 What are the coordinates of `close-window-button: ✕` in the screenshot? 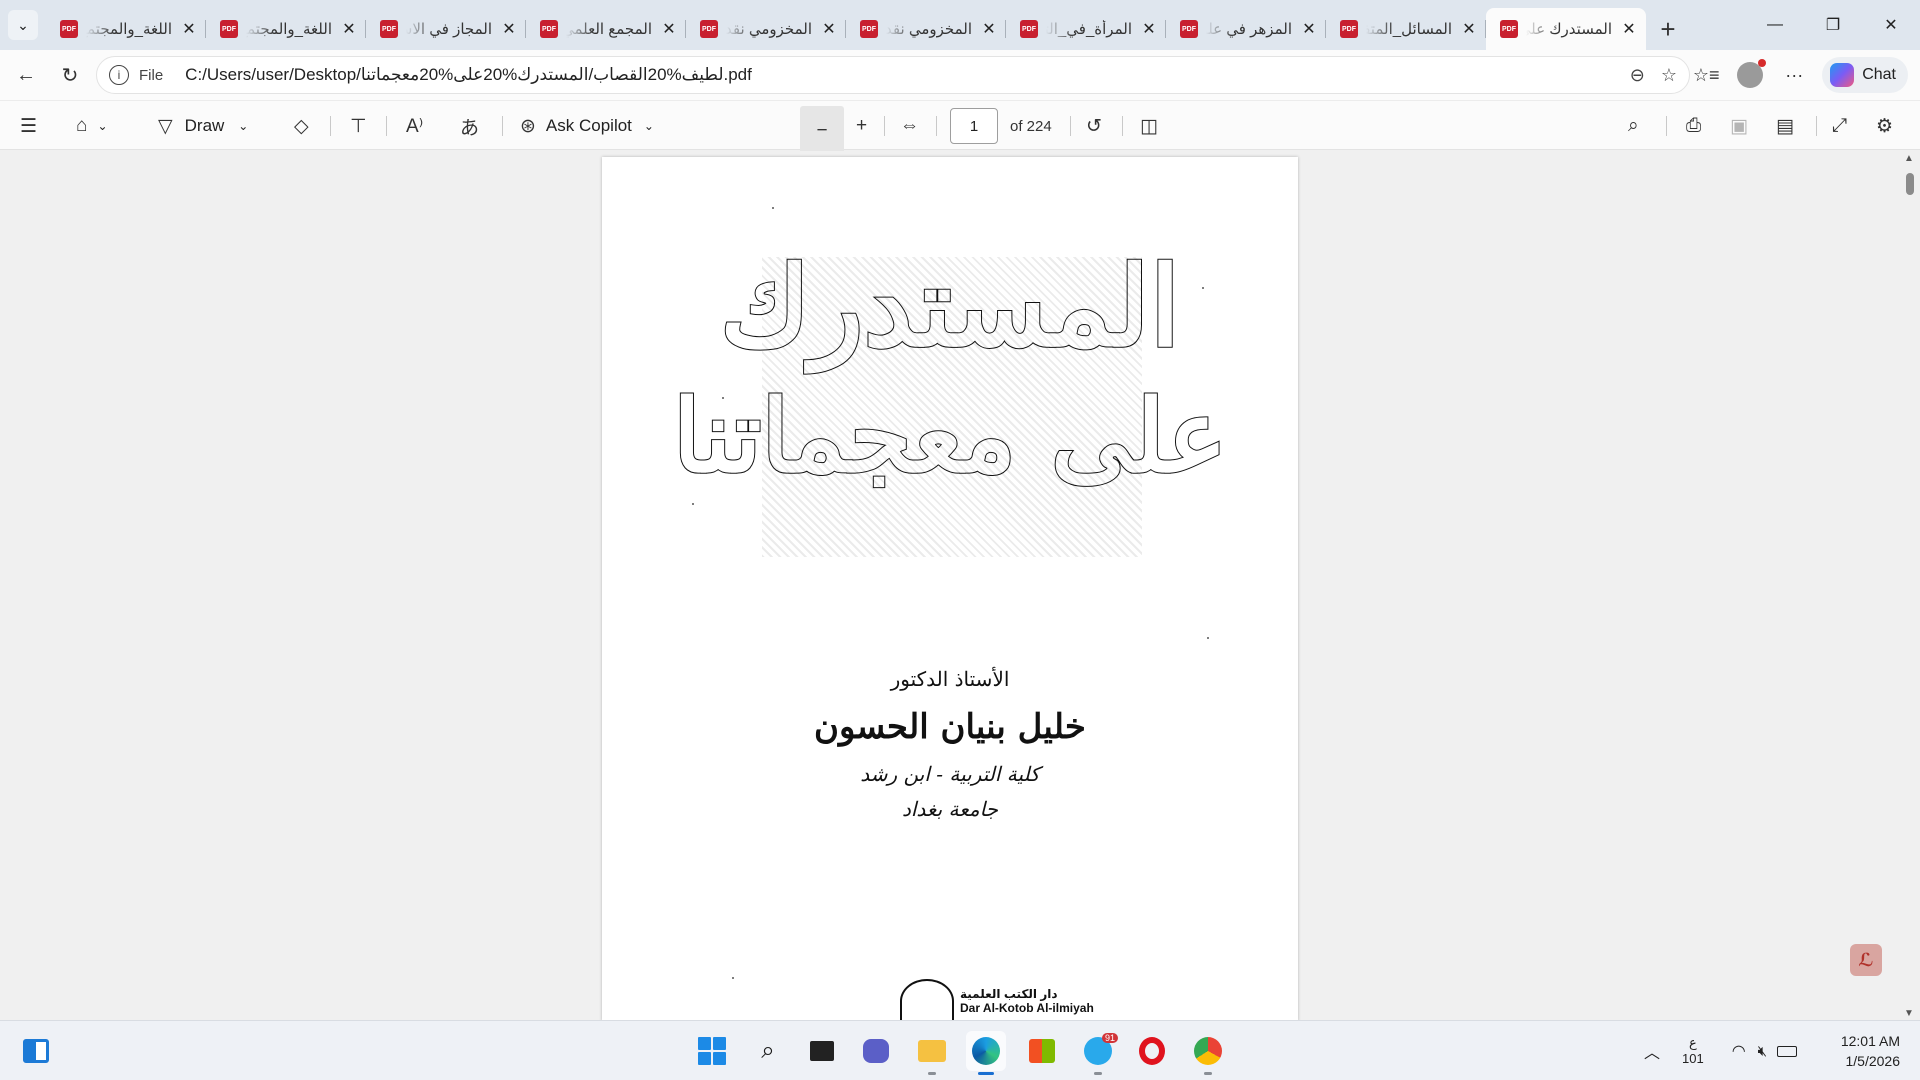 It's located at (1891, 25).